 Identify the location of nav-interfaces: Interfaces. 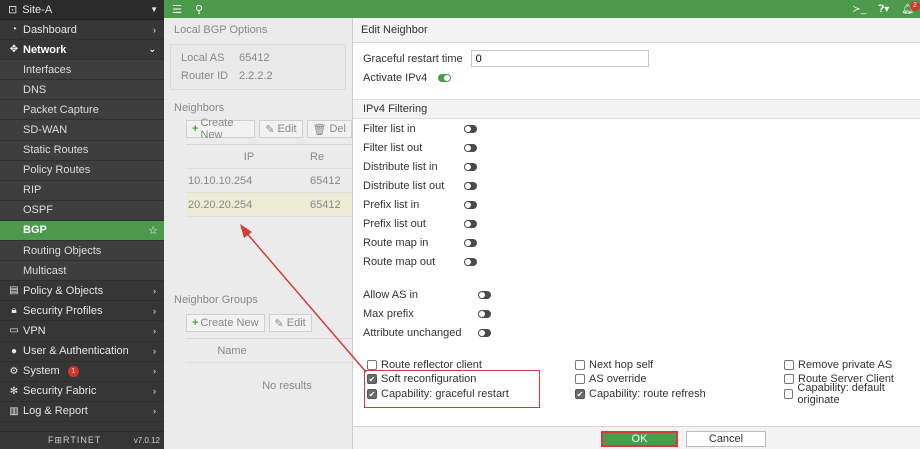
(82, 70).